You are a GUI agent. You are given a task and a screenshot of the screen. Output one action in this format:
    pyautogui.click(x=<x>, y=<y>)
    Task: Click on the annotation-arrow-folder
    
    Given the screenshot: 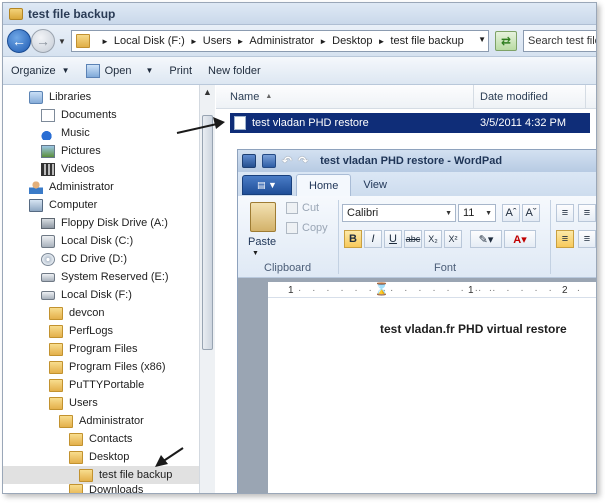 What is the action you would take?
    pyautogui.click(x=172, y=455)
    